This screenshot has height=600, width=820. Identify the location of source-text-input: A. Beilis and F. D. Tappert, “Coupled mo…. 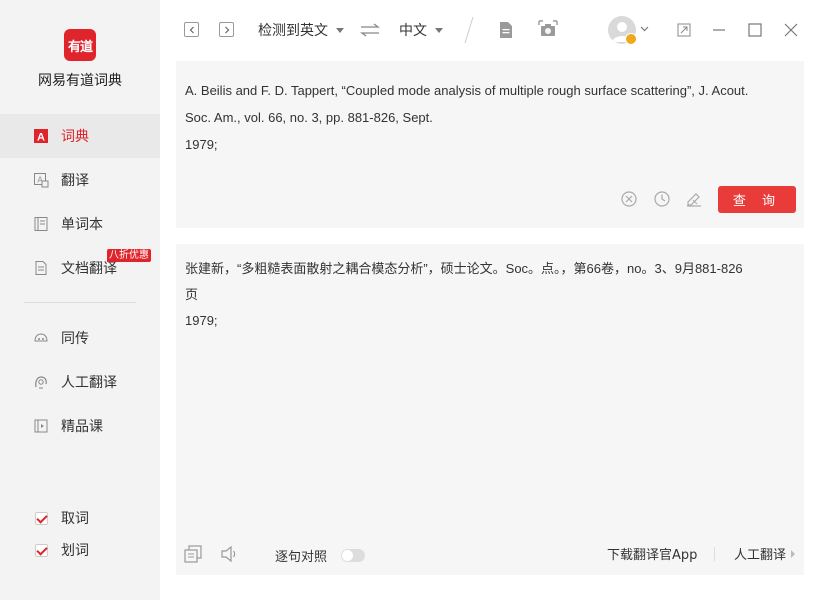
(491, 117).